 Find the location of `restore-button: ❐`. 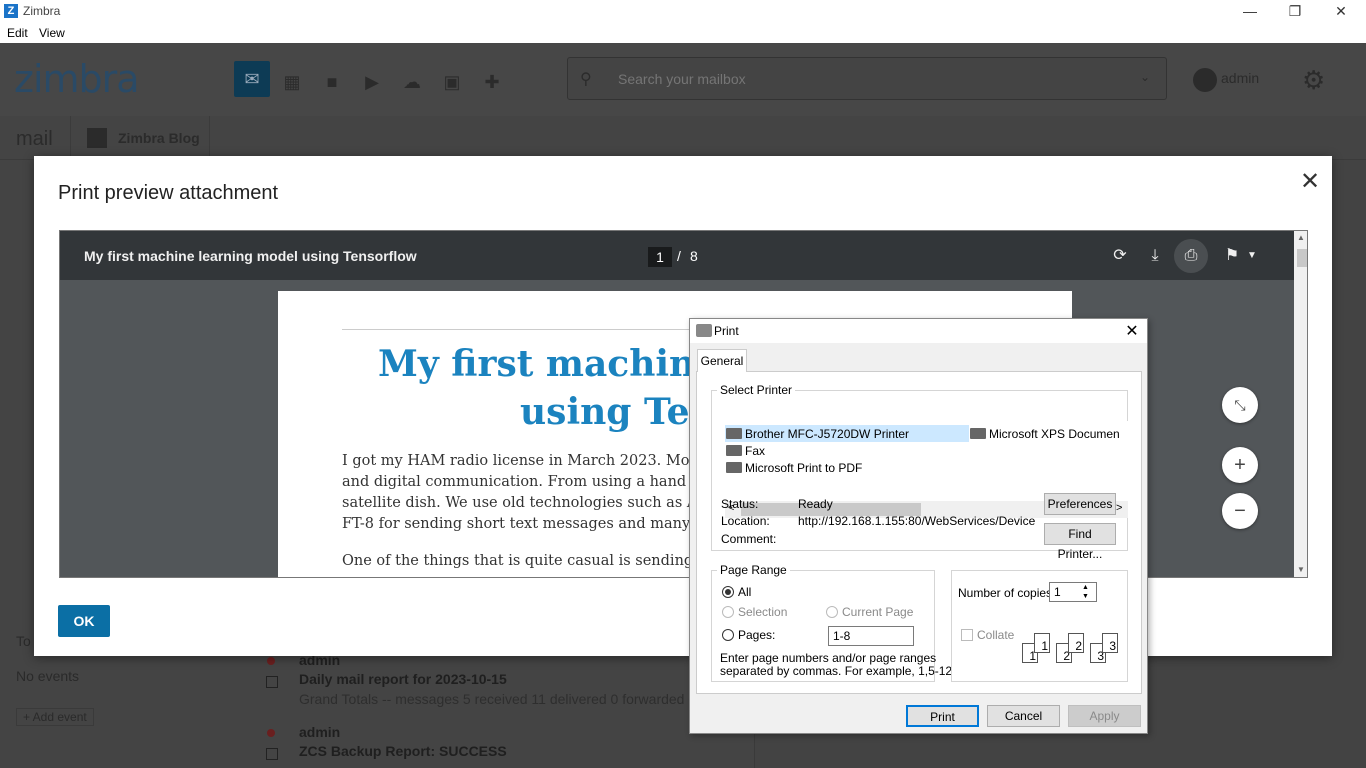

restore-button: ❐ is located at coordinates (1295, 11).